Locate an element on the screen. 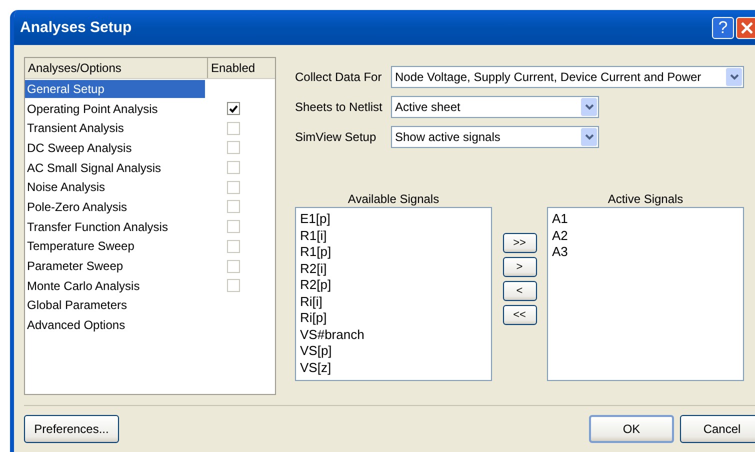 The height and width of the screenshot is (452, 755). list-item: R2[p] is located at coordinates (316, 285).